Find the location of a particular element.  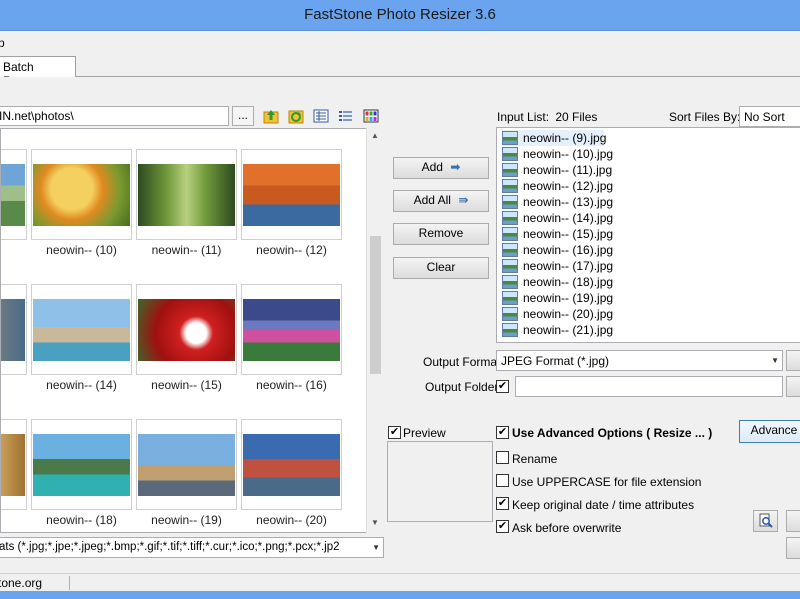

view-thumbnails-icon is located at coordinates (371, 116).